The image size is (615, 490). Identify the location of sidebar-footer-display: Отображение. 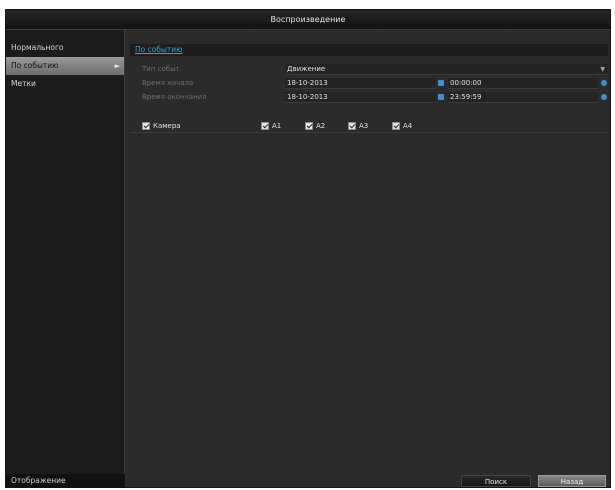
(65, 481).